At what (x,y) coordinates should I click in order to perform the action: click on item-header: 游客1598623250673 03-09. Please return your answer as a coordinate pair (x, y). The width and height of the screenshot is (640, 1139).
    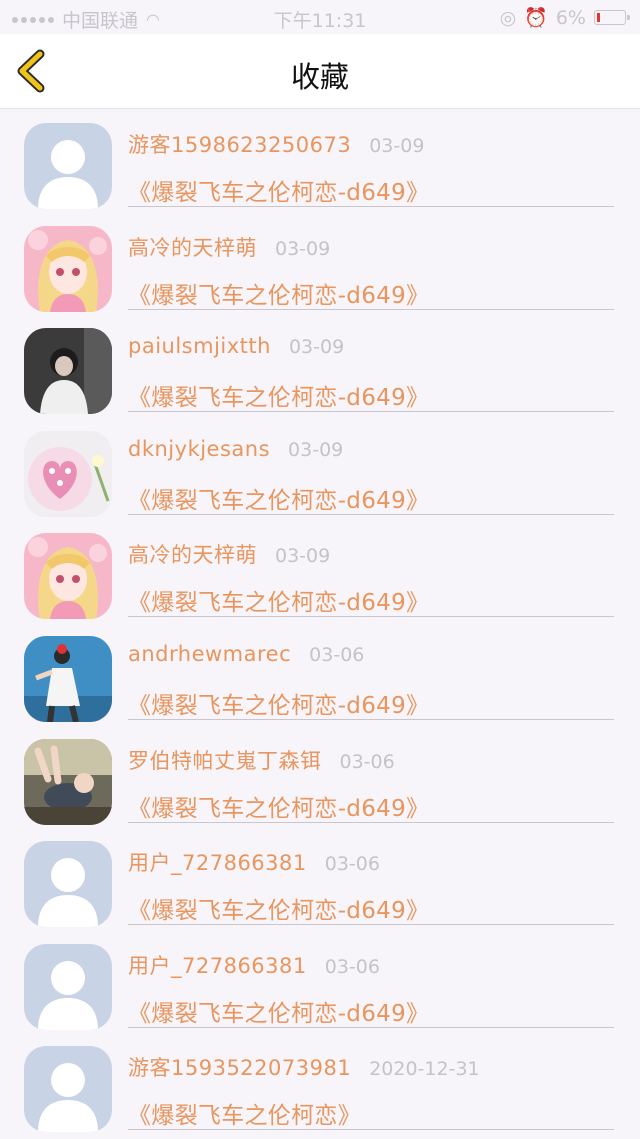
    Looking at the image, I should click on (276, 144).